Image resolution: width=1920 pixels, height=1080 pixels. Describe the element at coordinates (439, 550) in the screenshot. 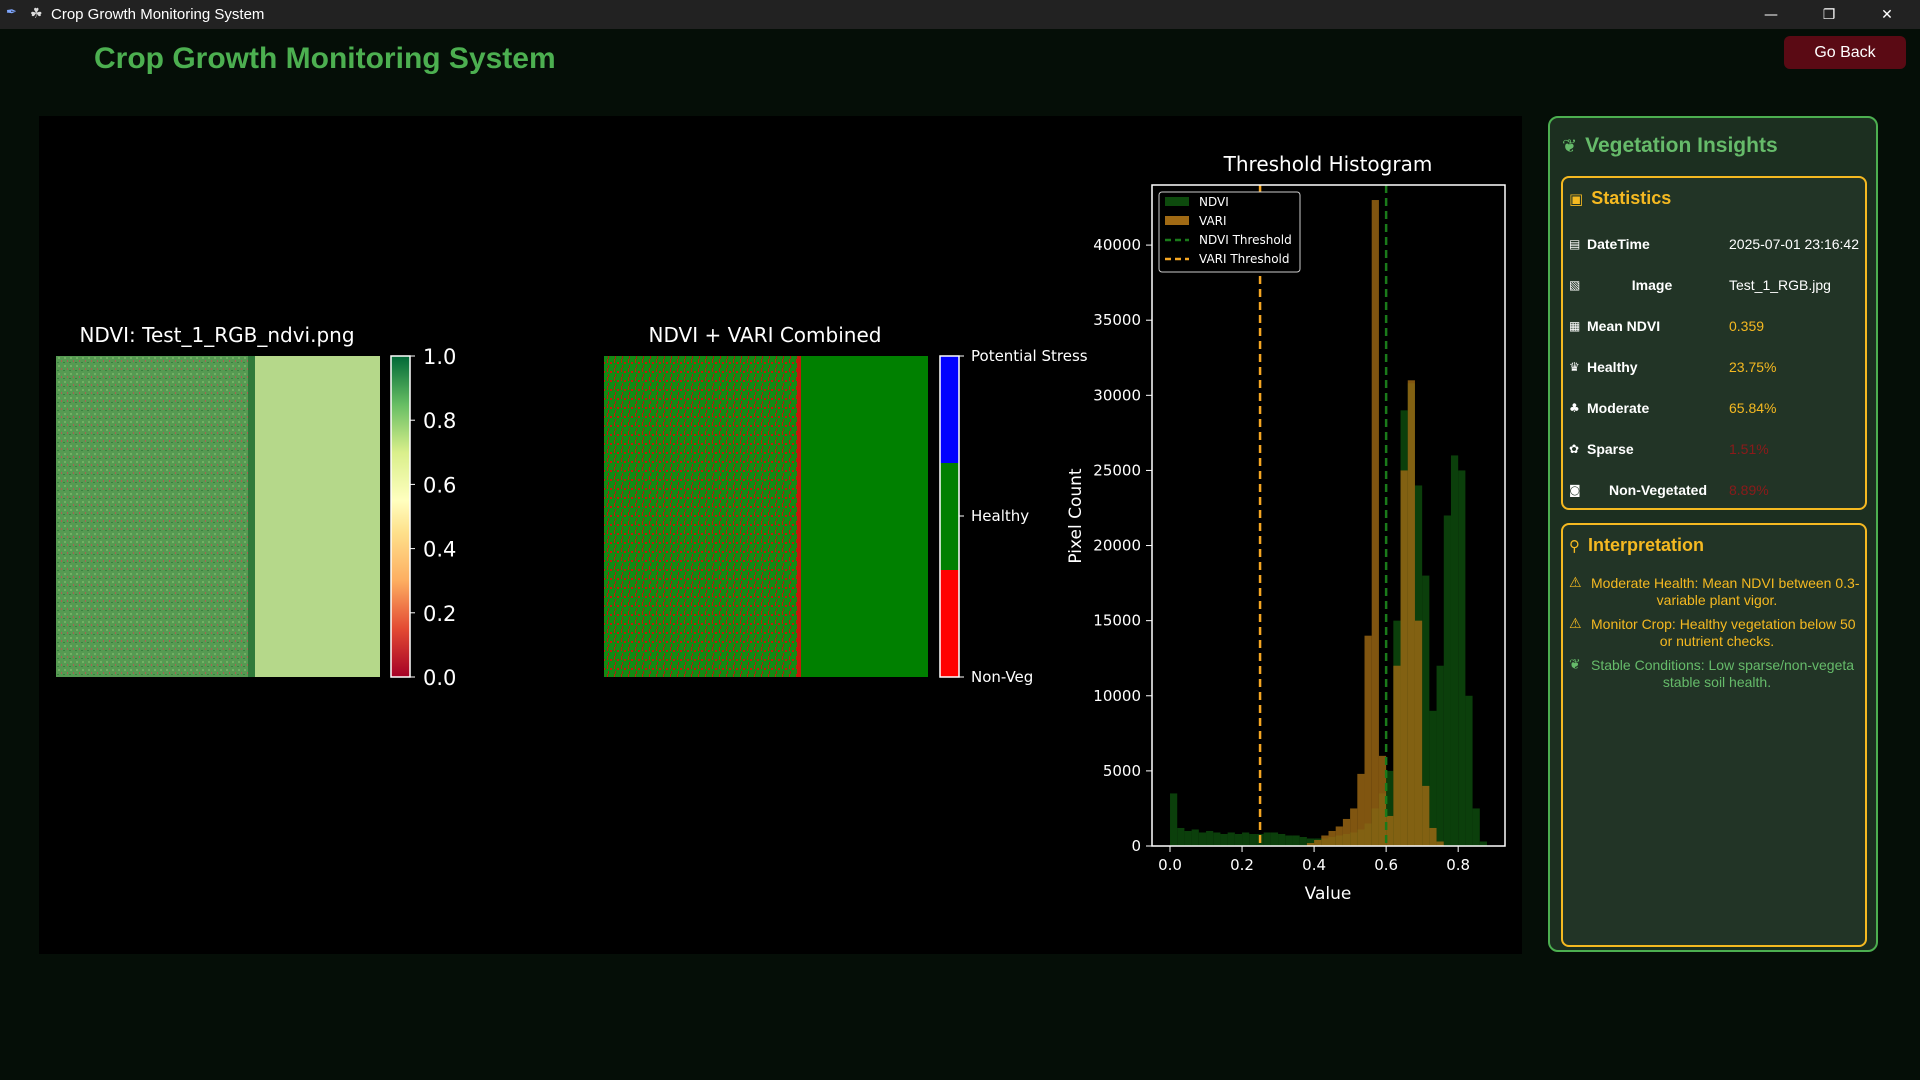

I see `ndvi-colorbar-tick-label: 0.4` at that location.